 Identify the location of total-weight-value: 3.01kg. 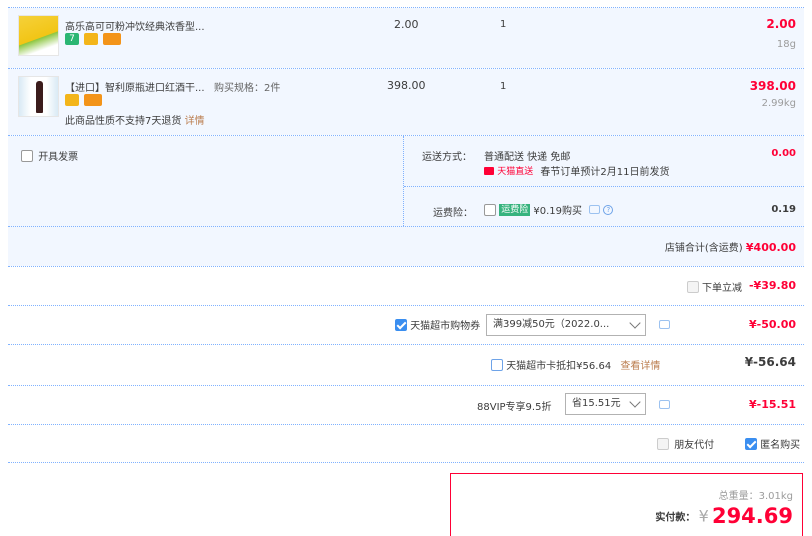
(775, 496).